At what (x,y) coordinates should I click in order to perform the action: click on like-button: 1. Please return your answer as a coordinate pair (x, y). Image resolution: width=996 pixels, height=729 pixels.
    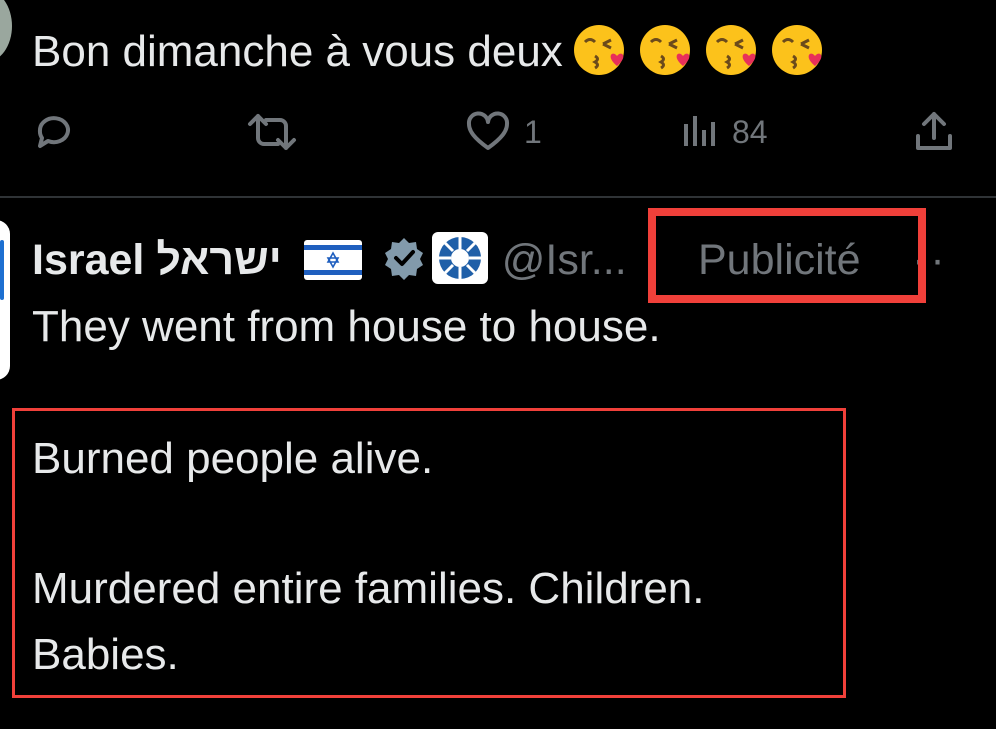
    Looking at the image, I should click on (503, 132).